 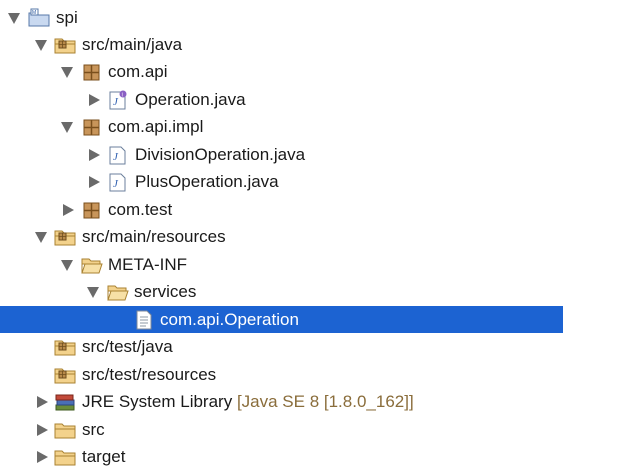 What do you see at coordinates (207, 181) in the screenshot?
I see `tree-item-label: PlusOperation.java` at bounding box center [207, 181].